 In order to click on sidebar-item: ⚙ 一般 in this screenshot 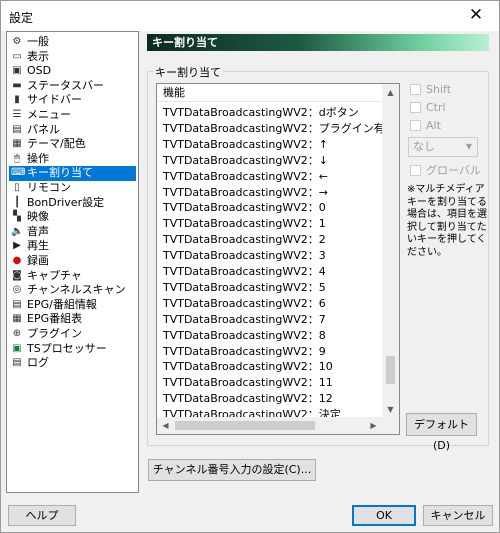, I will do `click(72, 42)`.